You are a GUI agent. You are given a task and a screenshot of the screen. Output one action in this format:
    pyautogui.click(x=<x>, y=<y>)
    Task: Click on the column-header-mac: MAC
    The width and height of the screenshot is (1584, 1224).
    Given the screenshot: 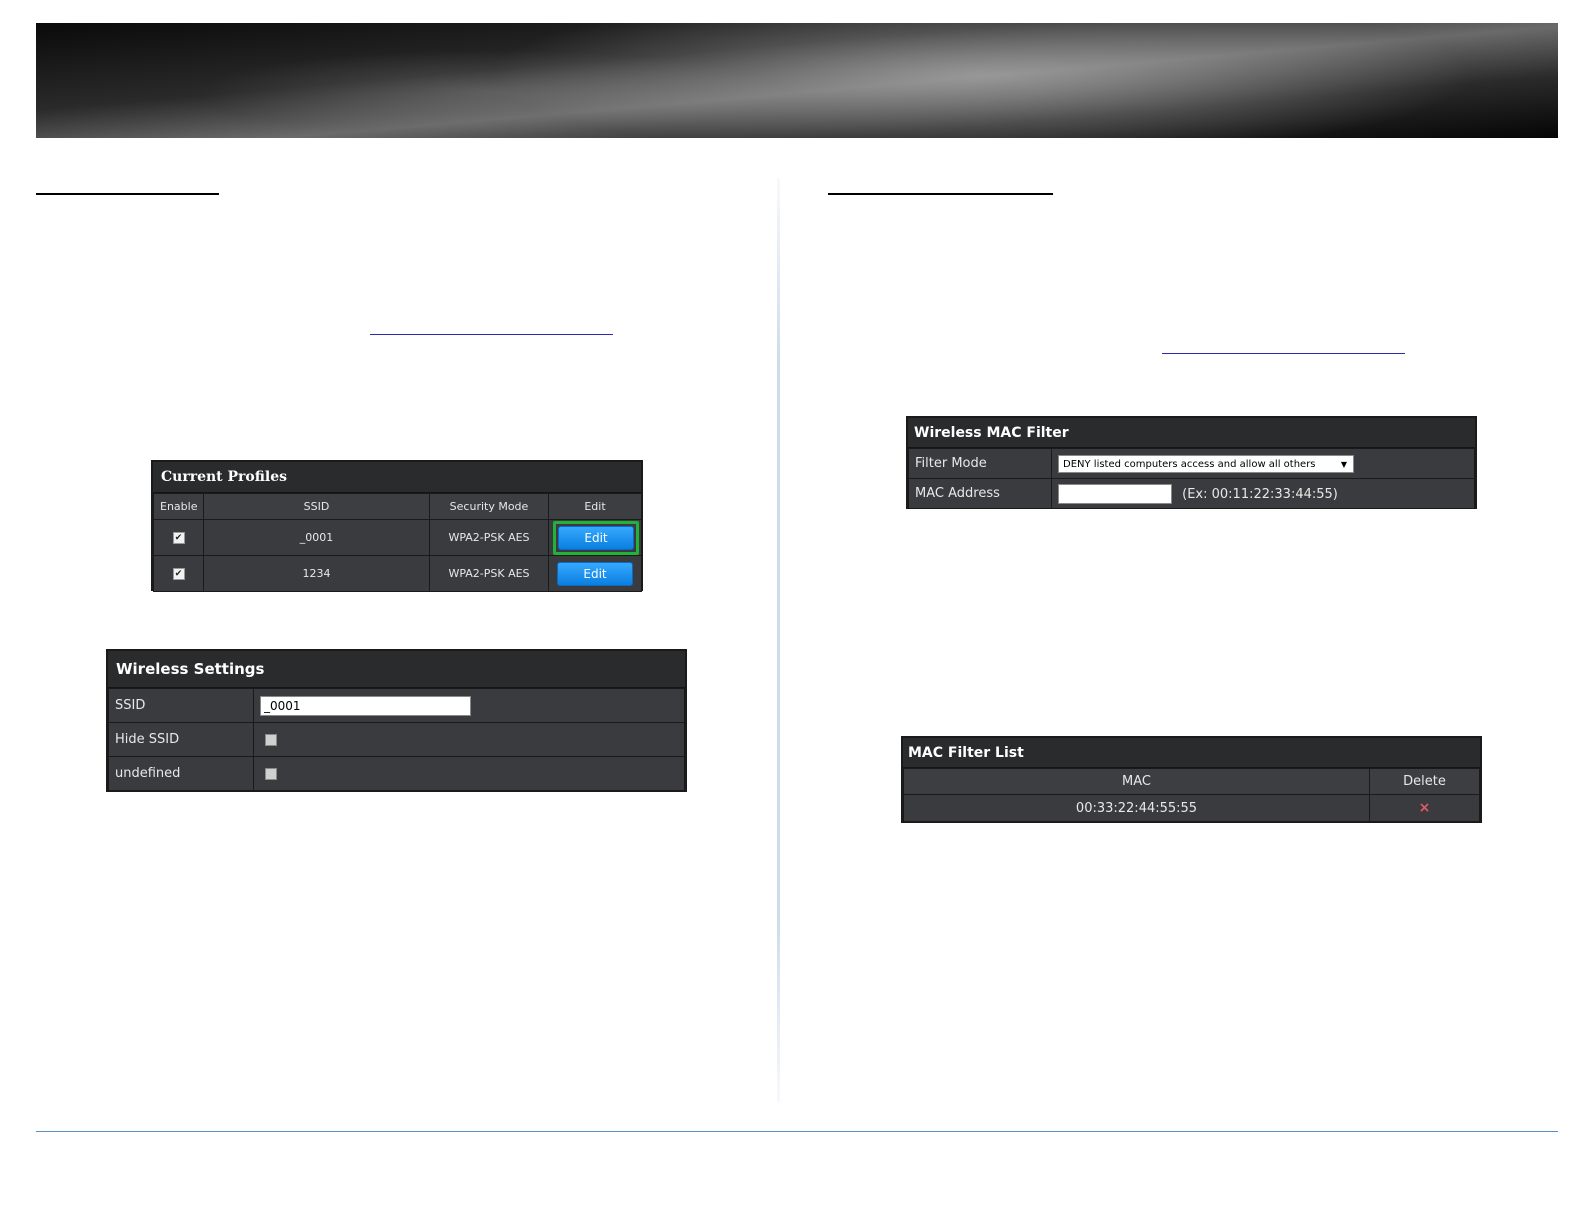 What is the action you would take?
    pyautogui.click(x=1136, y=781)
    